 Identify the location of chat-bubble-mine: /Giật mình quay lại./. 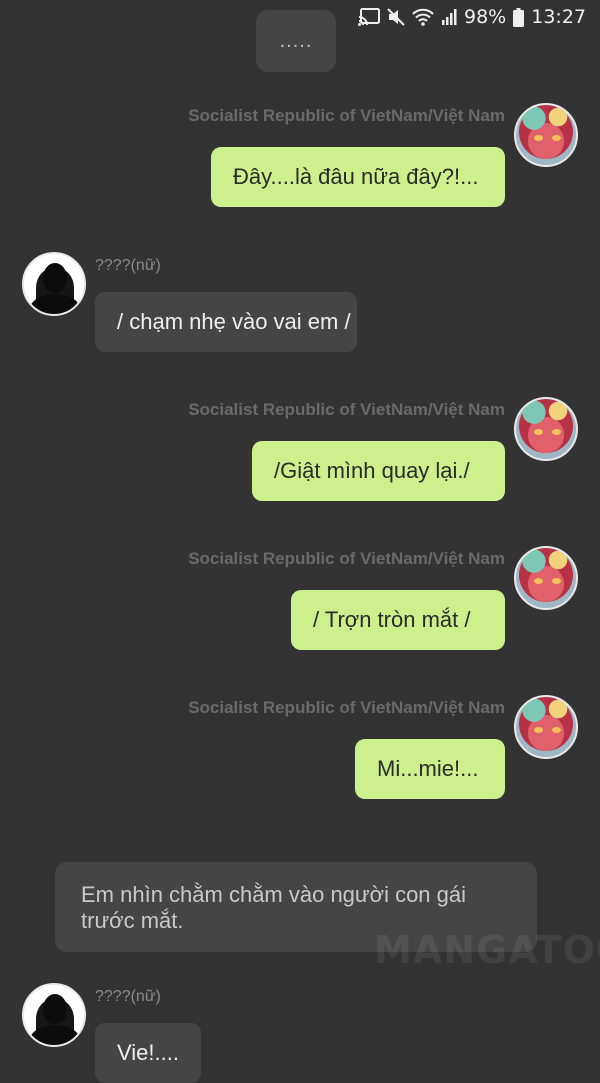
(378, 471).